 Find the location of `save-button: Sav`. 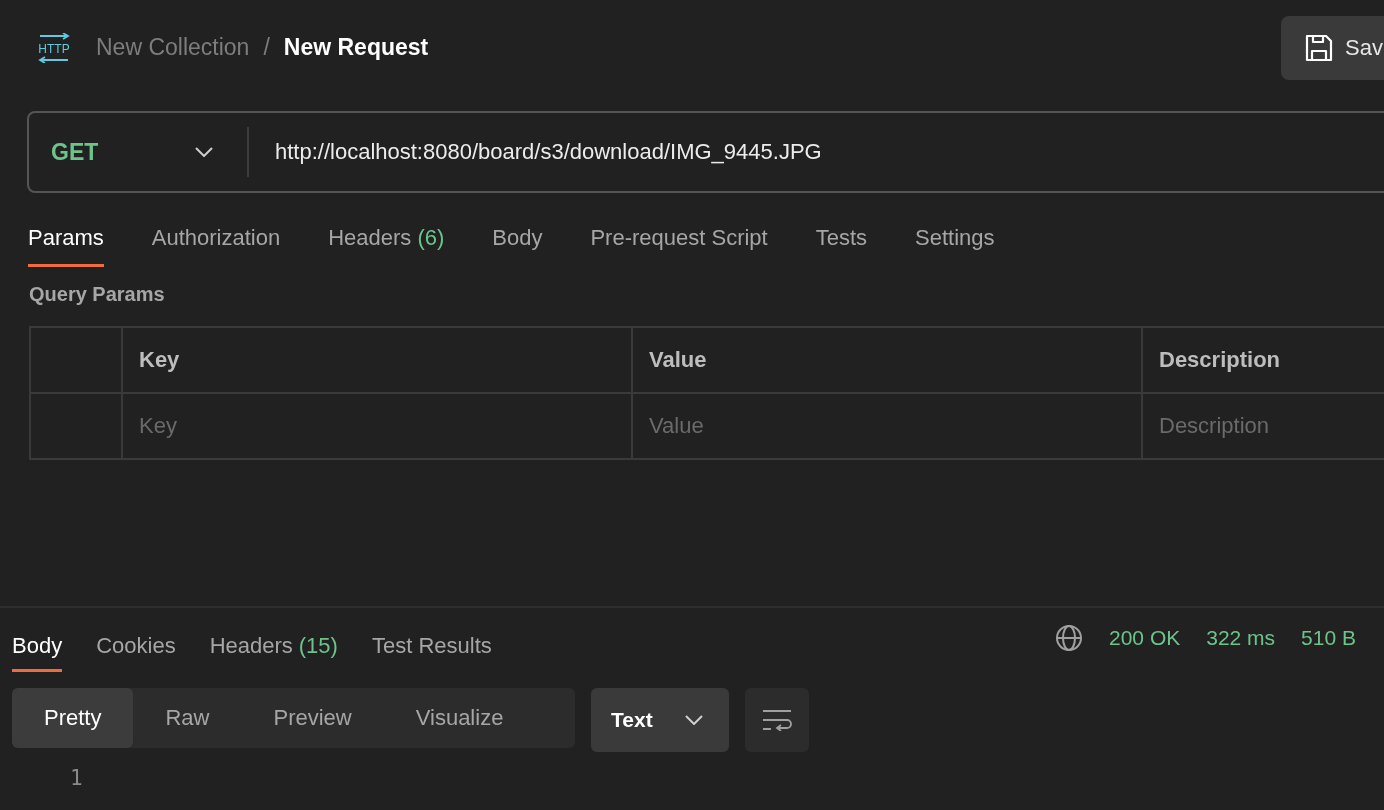

save-button: Sav is located at coordinates (1332, 48).